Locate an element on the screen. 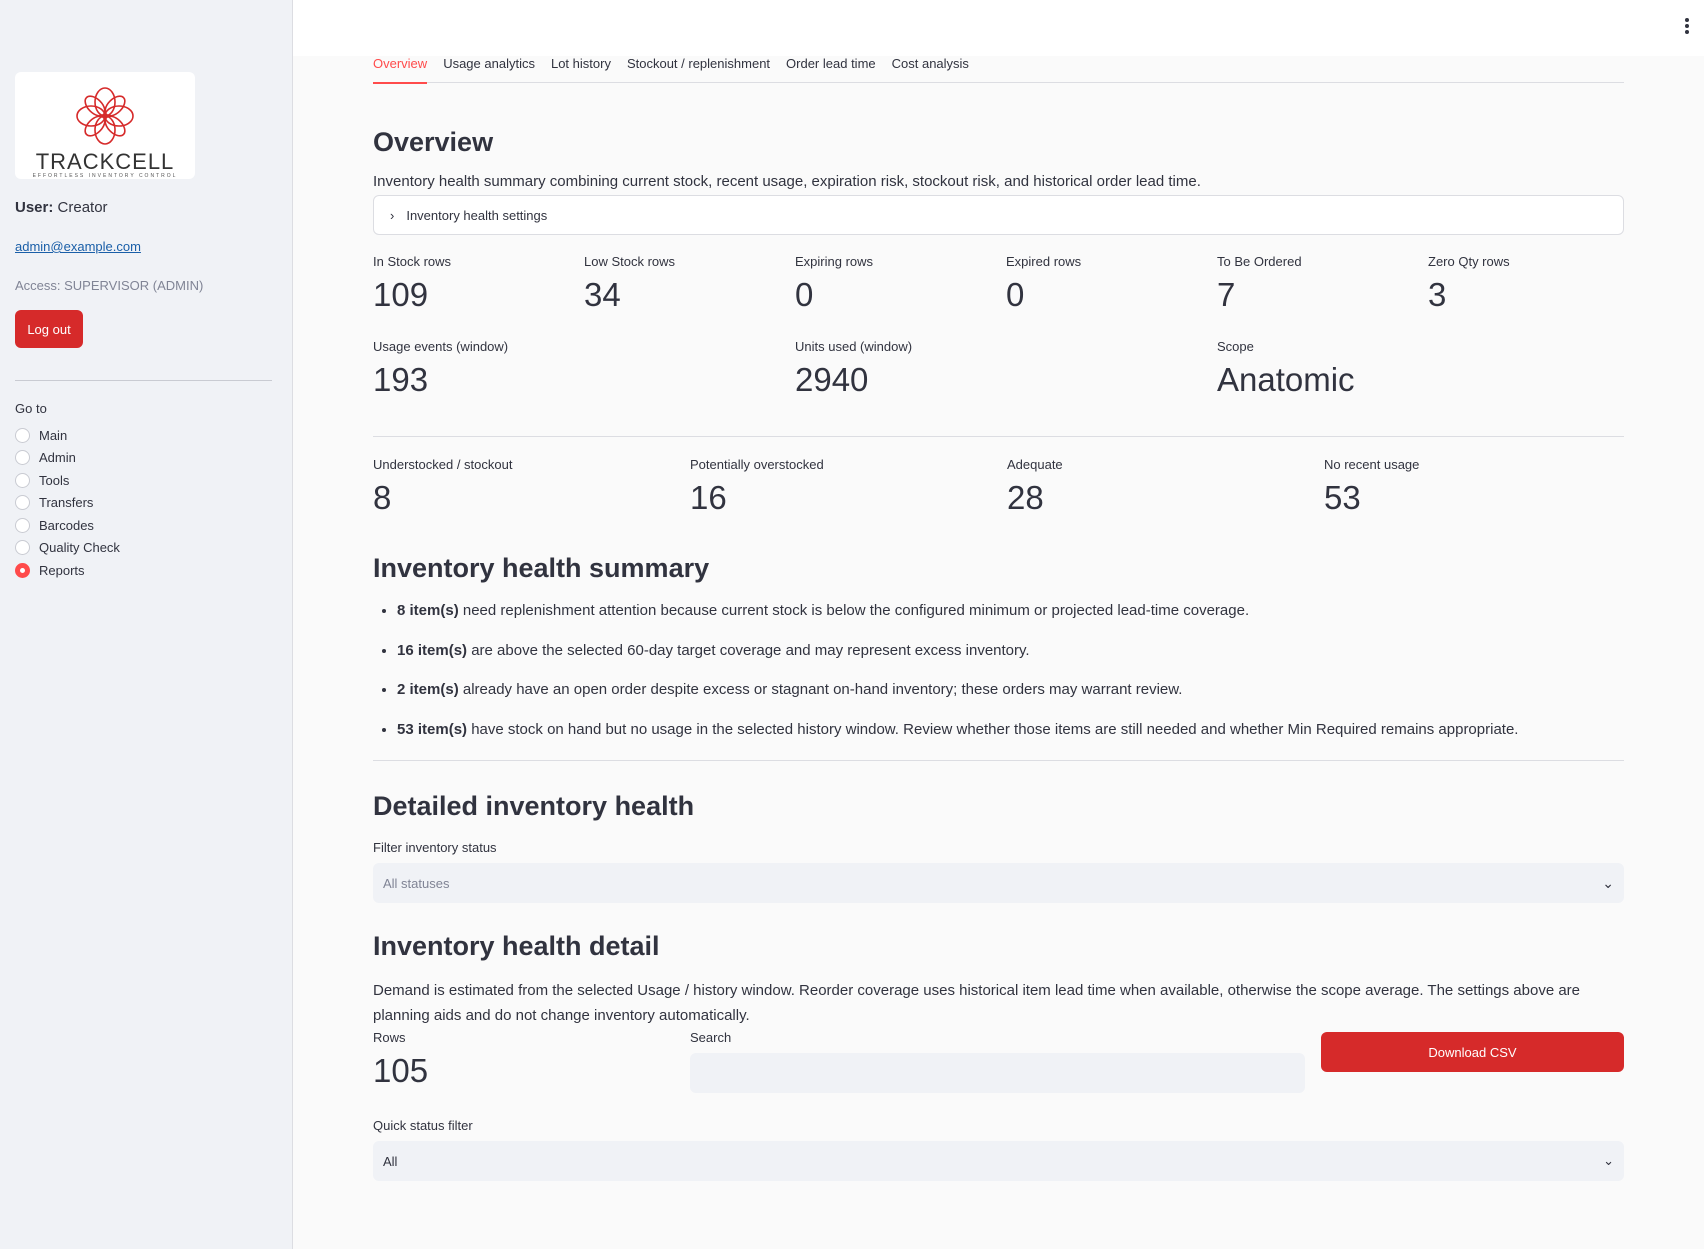 The width and height of the screenshot is (1704, 1249). inventory-health-settings-expander: › Inventory health settings is located at coordinates (998, 215).